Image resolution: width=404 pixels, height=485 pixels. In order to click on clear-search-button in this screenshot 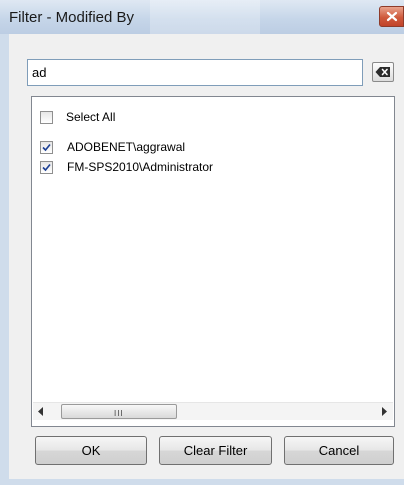, I will do `click(383, 72)`.